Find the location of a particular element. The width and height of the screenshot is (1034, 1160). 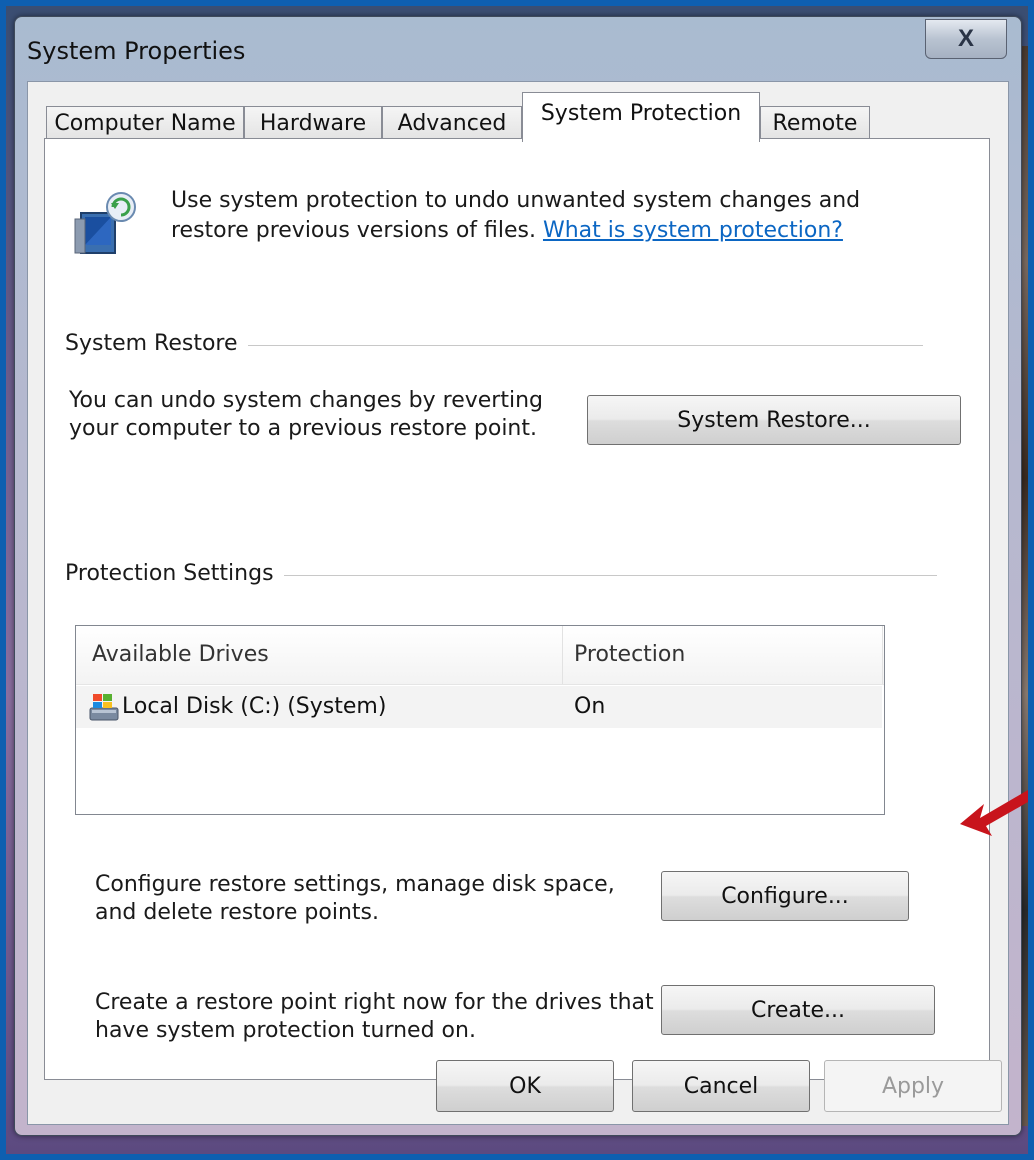

configure-description-line2: and delete restore points. is located at coordinates (237, 912).